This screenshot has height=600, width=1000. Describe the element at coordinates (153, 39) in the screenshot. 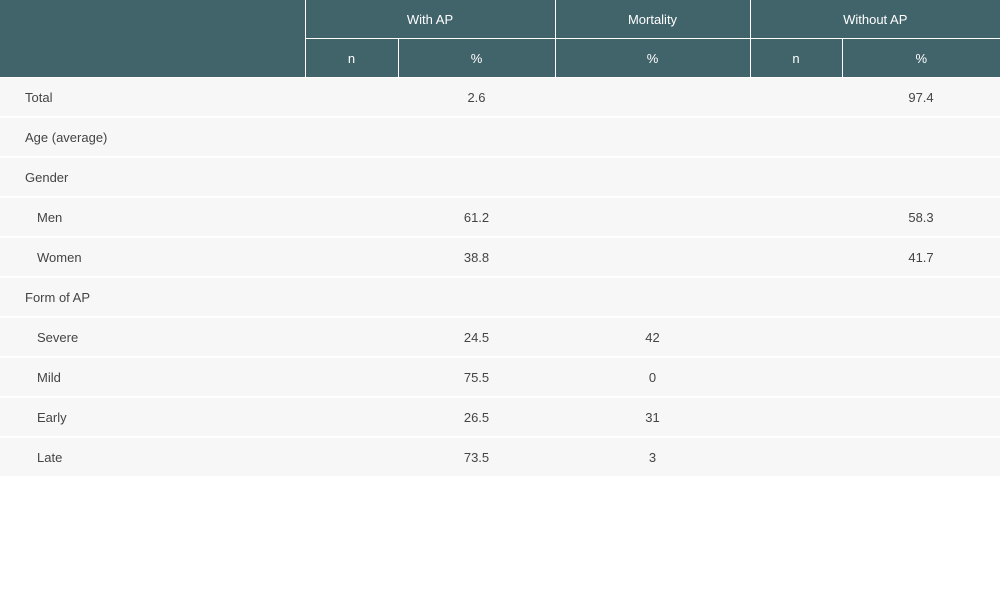

I see `header-blank-cell` at that location.